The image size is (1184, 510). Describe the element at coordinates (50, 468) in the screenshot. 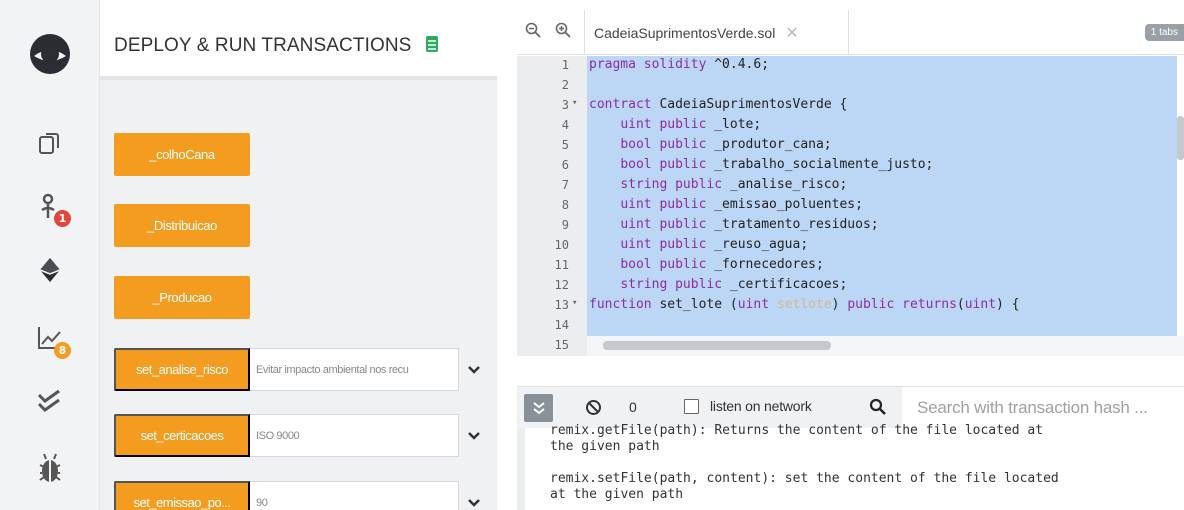

I see `debugger-icon` at that location.